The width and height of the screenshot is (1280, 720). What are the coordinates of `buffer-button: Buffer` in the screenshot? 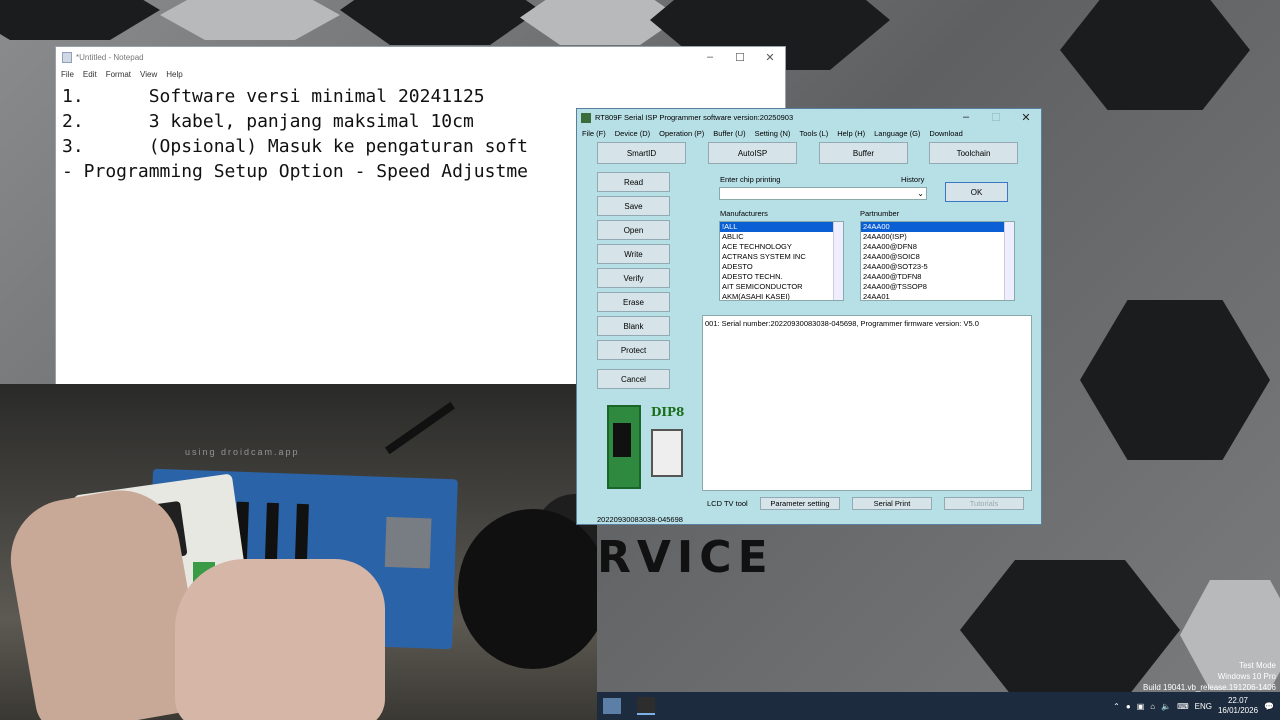 It's located at (863, 153).